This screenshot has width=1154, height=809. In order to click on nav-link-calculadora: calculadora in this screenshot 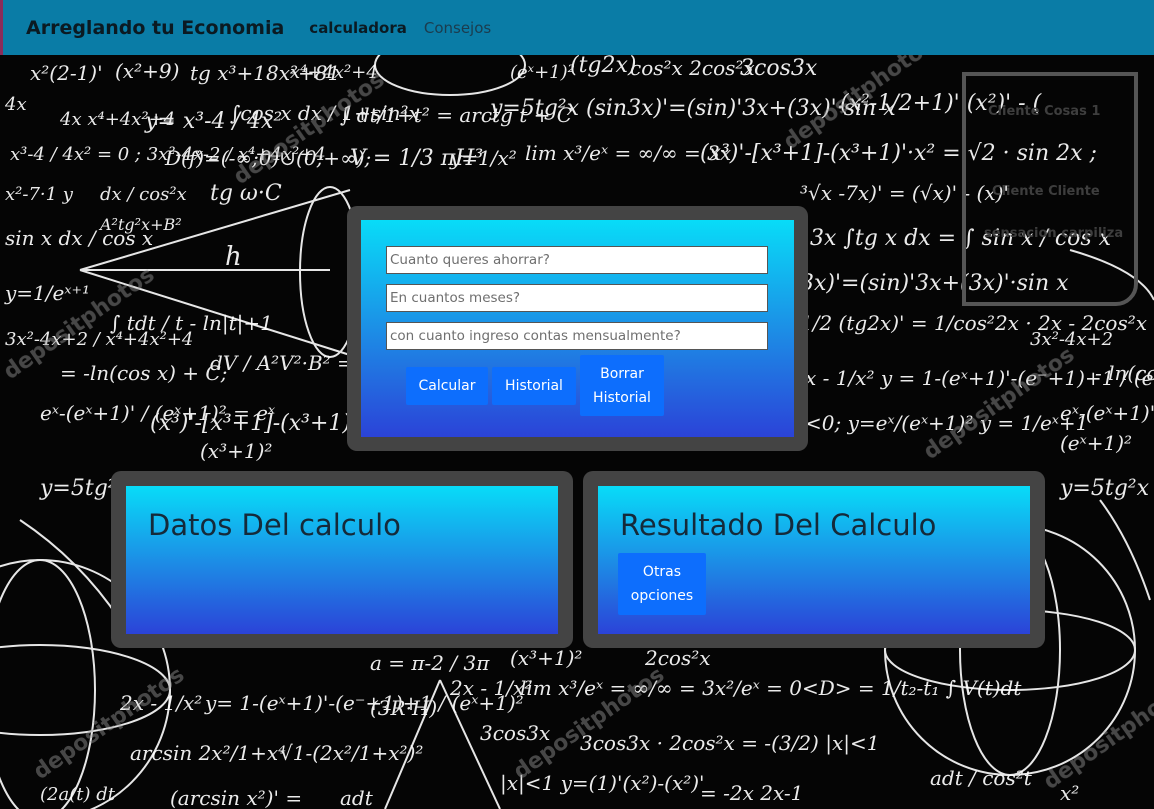, I will do `click(358, 28)`.